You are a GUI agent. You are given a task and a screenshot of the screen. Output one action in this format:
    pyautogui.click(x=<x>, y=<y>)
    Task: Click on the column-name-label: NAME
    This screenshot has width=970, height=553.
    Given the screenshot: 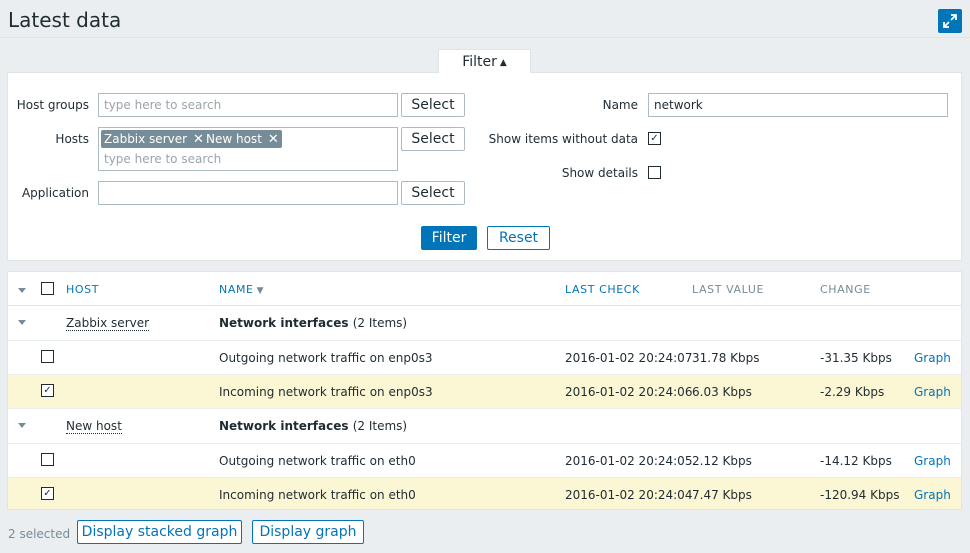 What is the action you would take?
    pyautogui.click(x=236, y=289)
    